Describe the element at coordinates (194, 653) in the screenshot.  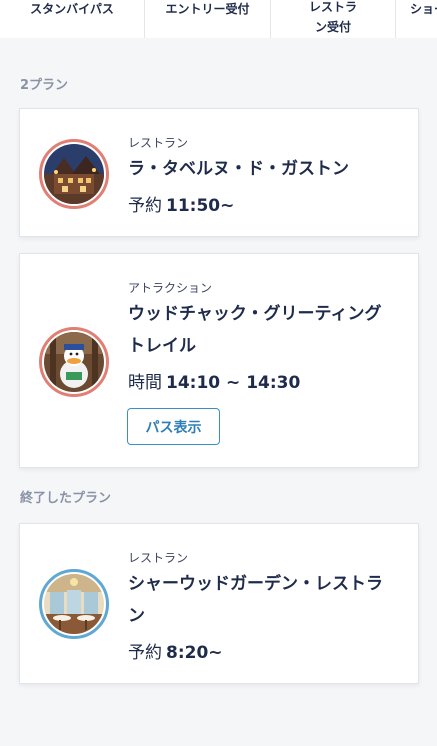
I see `time-value: 8:20~` at that location.